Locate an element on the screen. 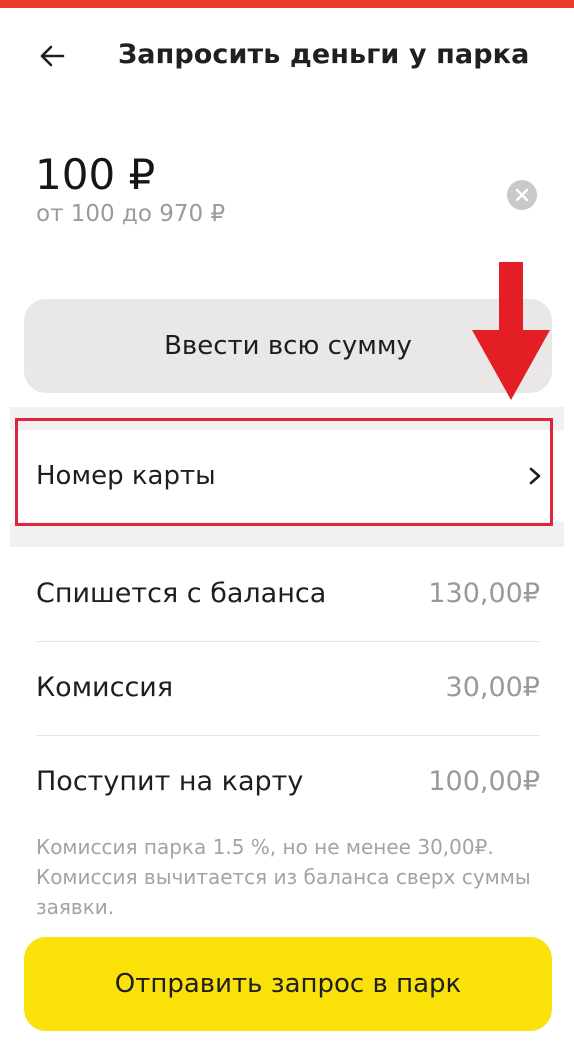 This screenshot has width=574, height=1051. amount-range: от 100 до 970 ₽ is located at coordinates (131, 214).